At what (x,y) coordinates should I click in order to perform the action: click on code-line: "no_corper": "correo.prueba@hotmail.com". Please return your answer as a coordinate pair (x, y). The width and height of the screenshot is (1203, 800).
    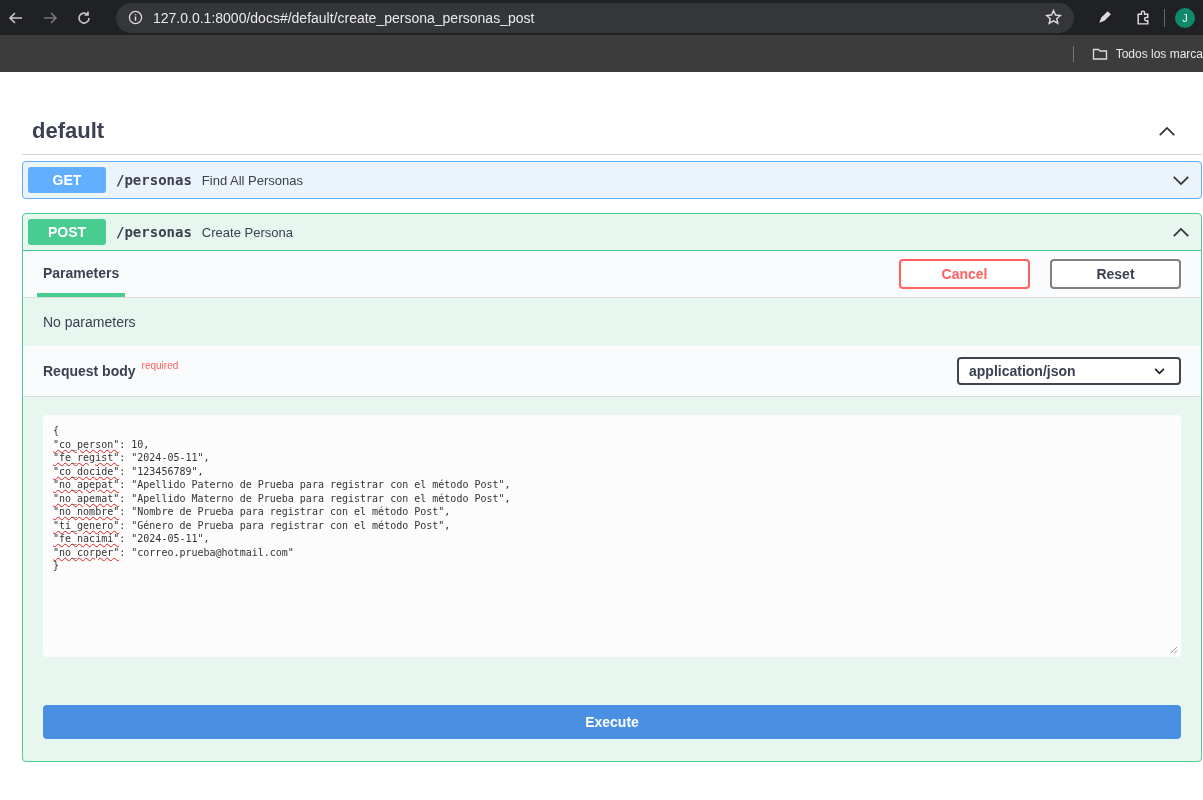
    Looking at the image, I should click on (174, 552).